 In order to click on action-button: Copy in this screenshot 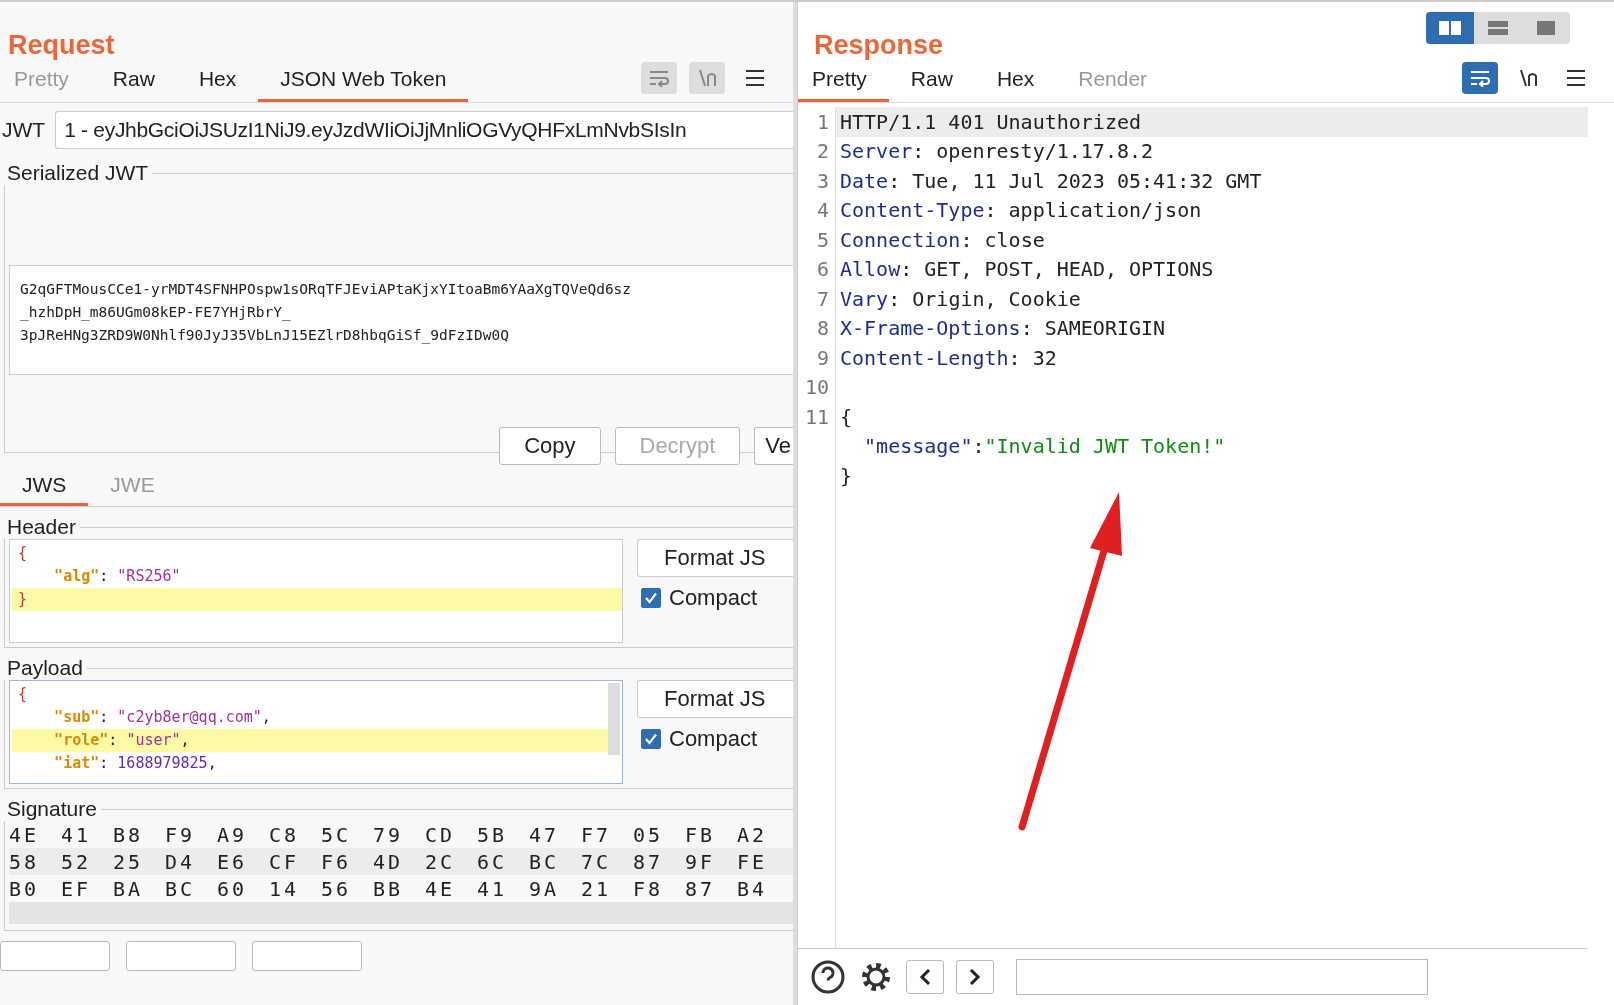, I will do `click(550, 446)`.